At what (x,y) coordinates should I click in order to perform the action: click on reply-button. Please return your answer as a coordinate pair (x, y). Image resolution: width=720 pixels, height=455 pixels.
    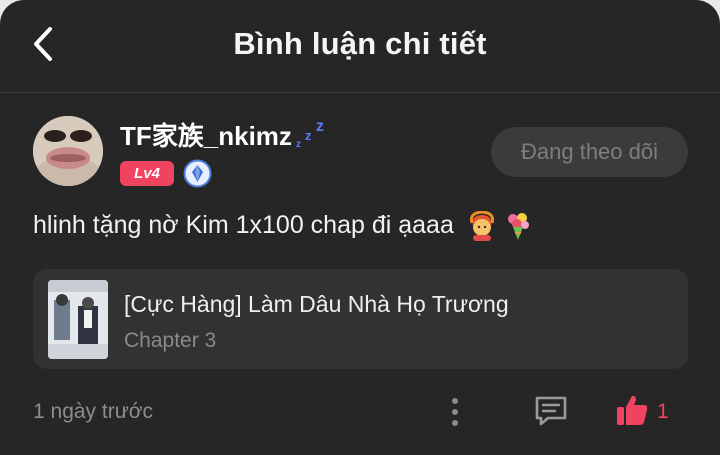
    Looking at the image, I should click on (551, 411).